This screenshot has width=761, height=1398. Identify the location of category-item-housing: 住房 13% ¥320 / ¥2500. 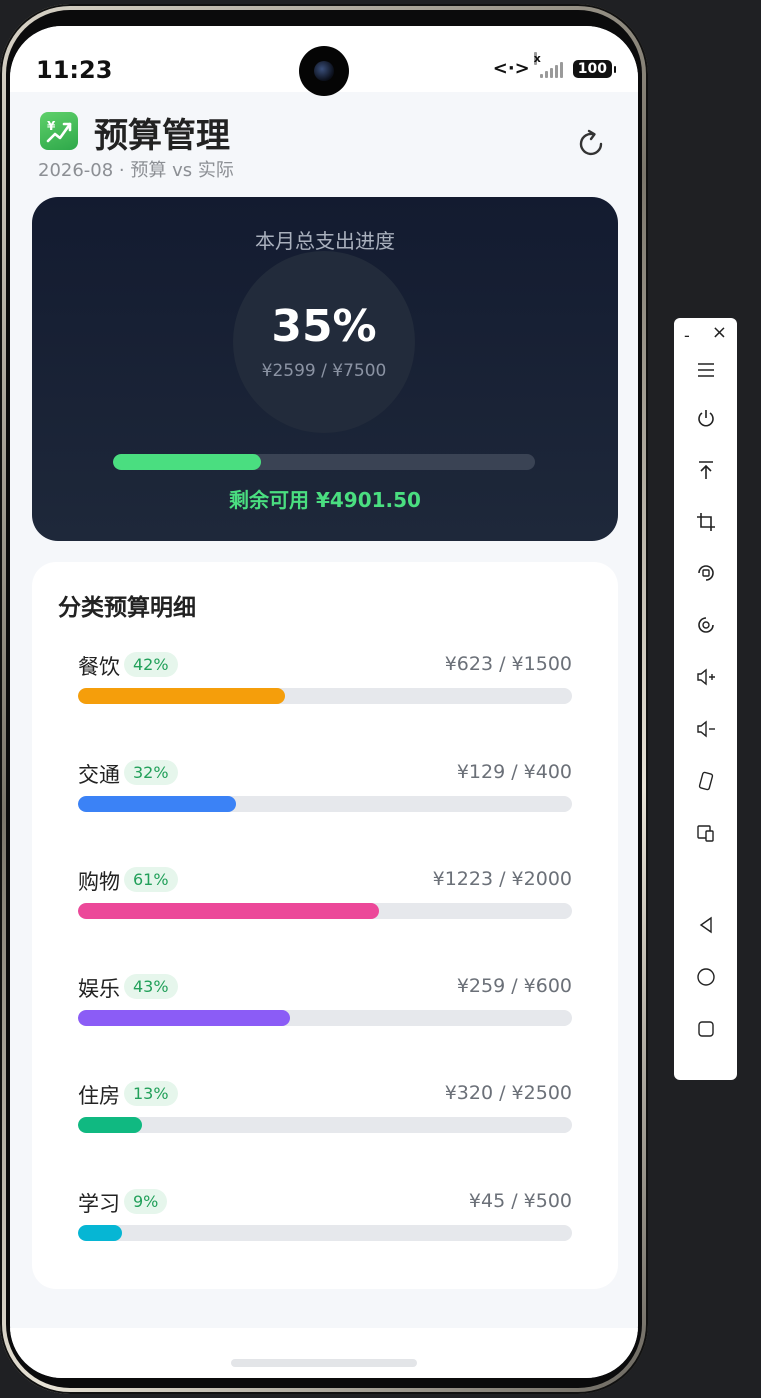
(325, 1110).